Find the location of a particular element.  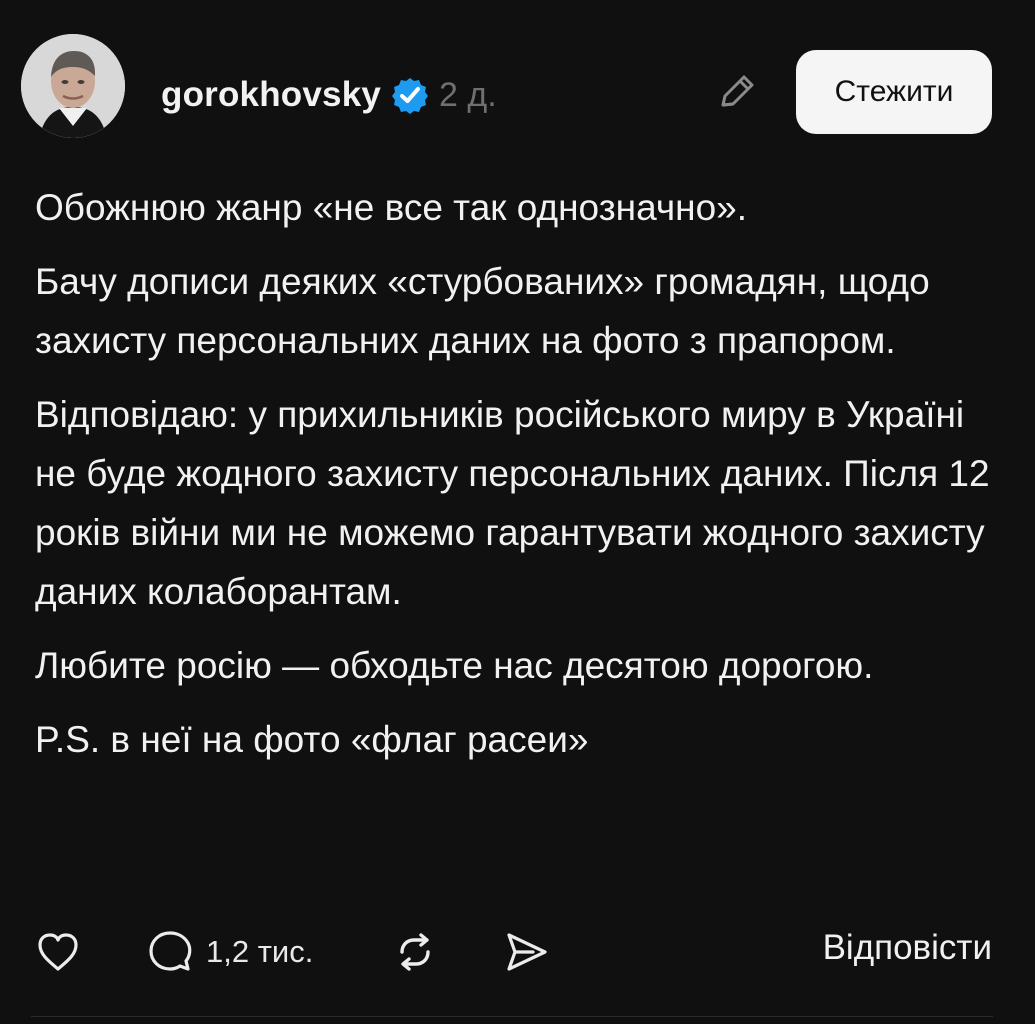

repost-button is located at coordinates (415, 952).